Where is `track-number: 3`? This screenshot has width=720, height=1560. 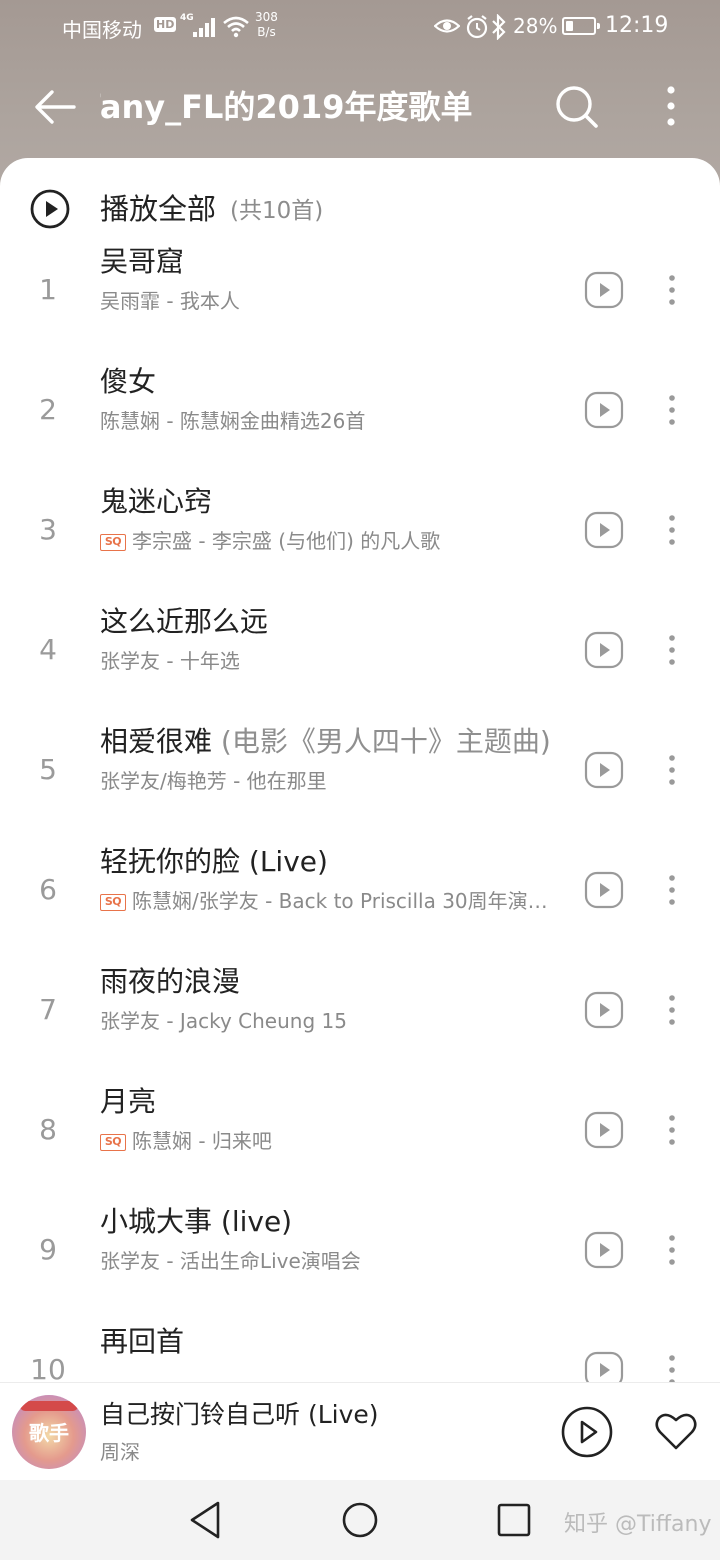
track-number: 3 is located at coordinates (48, 529).